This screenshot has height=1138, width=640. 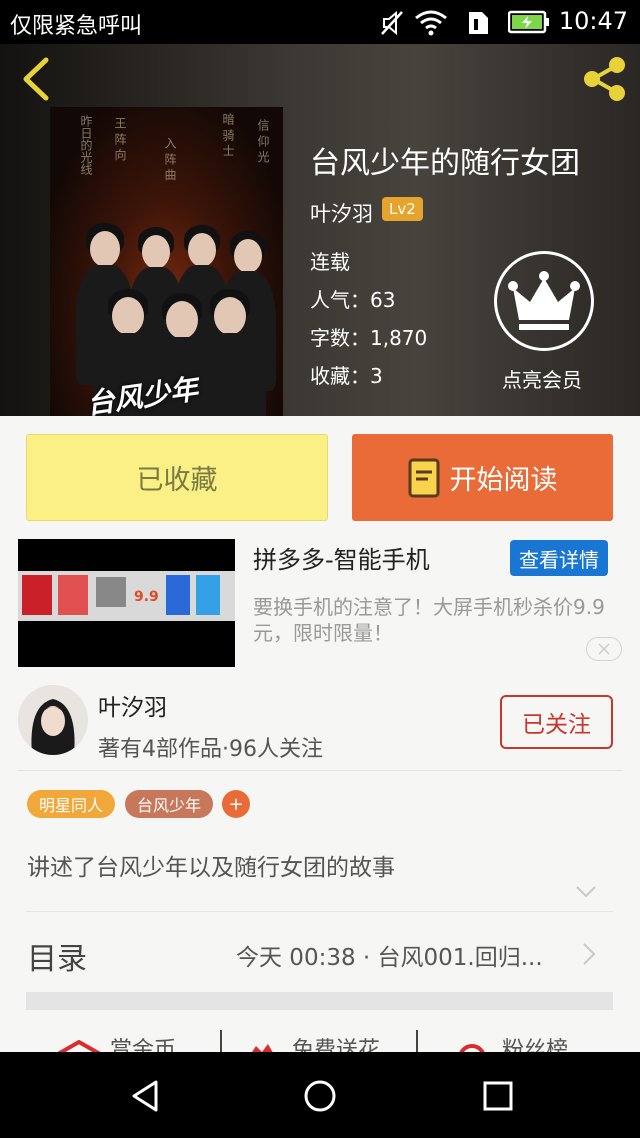 I want to click on close-icon, so click(x=604, y=649).